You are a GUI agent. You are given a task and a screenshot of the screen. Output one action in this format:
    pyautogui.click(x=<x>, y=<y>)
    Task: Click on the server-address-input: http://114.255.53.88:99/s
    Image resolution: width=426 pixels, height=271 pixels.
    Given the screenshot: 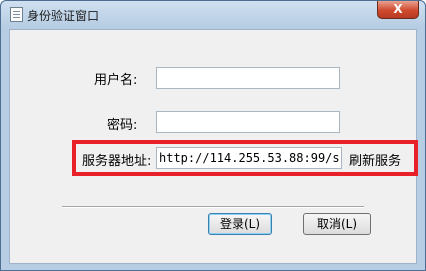 What is the action you would take?
    pyautogui.click(x=249, y=158)
    